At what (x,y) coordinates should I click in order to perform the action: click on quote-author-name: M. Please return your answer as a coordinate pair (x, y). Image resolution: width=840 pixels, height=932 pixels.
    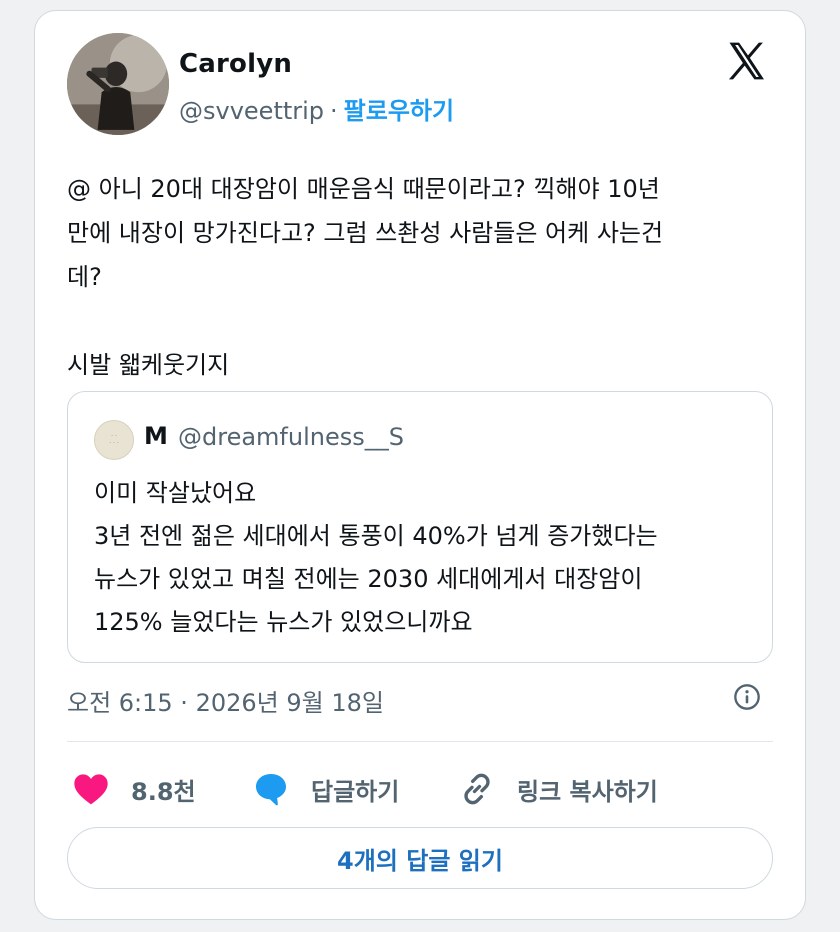
    Looking at the image, I should click on (156, 436).